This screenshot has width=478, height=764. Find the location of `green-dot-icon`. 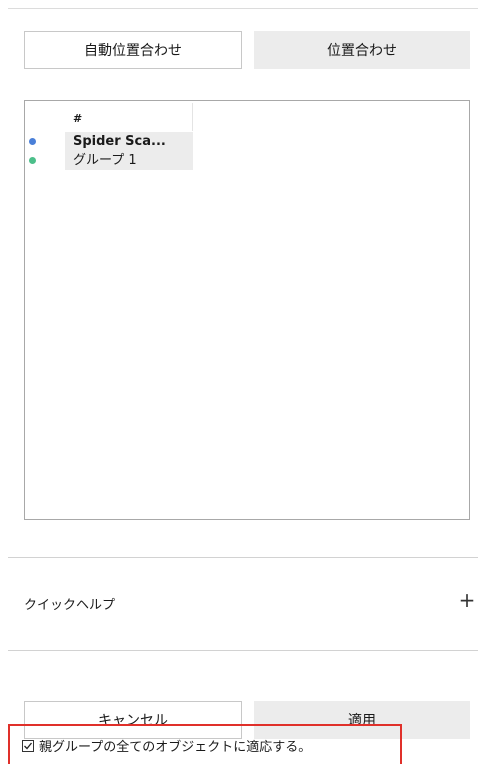

green-dot-icon is located at coordinates (32, 160).